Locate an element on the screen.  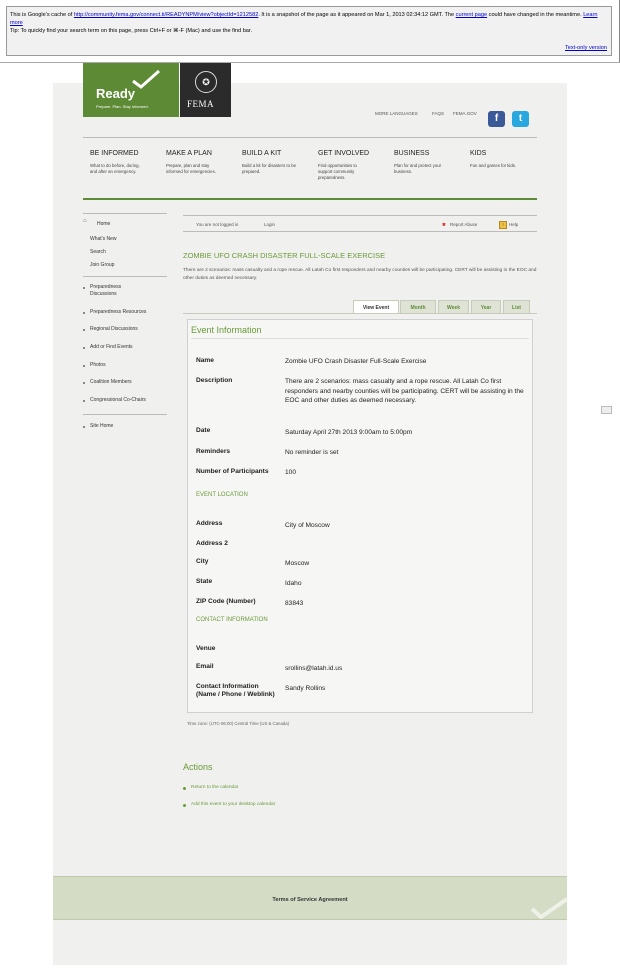
participants-value: 100 is located at coordinates (291, 472).